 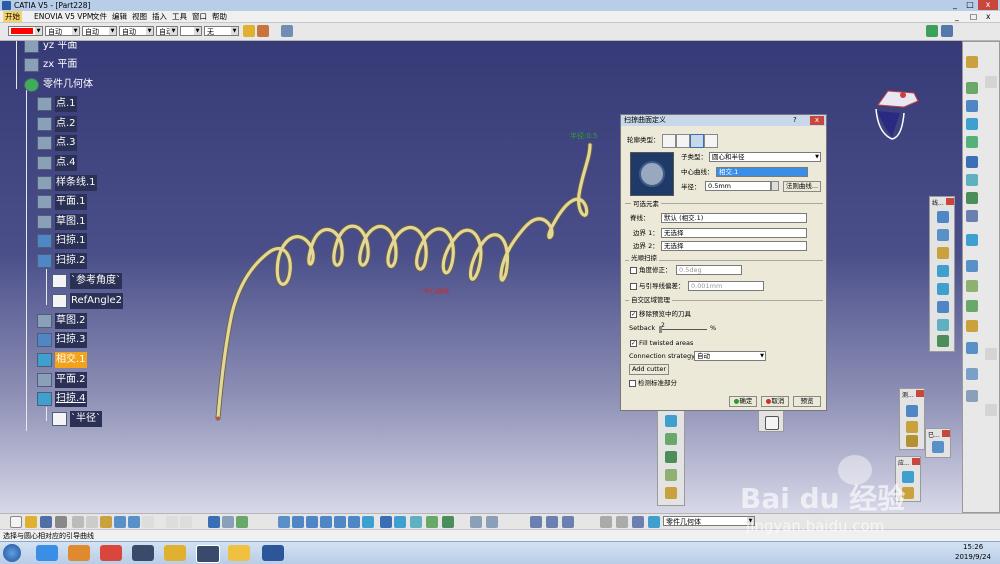 What do you see at coordinates (159, 16) in the screenshot?
I see `menu-insert: 插入` at bounding box center [159, 16].